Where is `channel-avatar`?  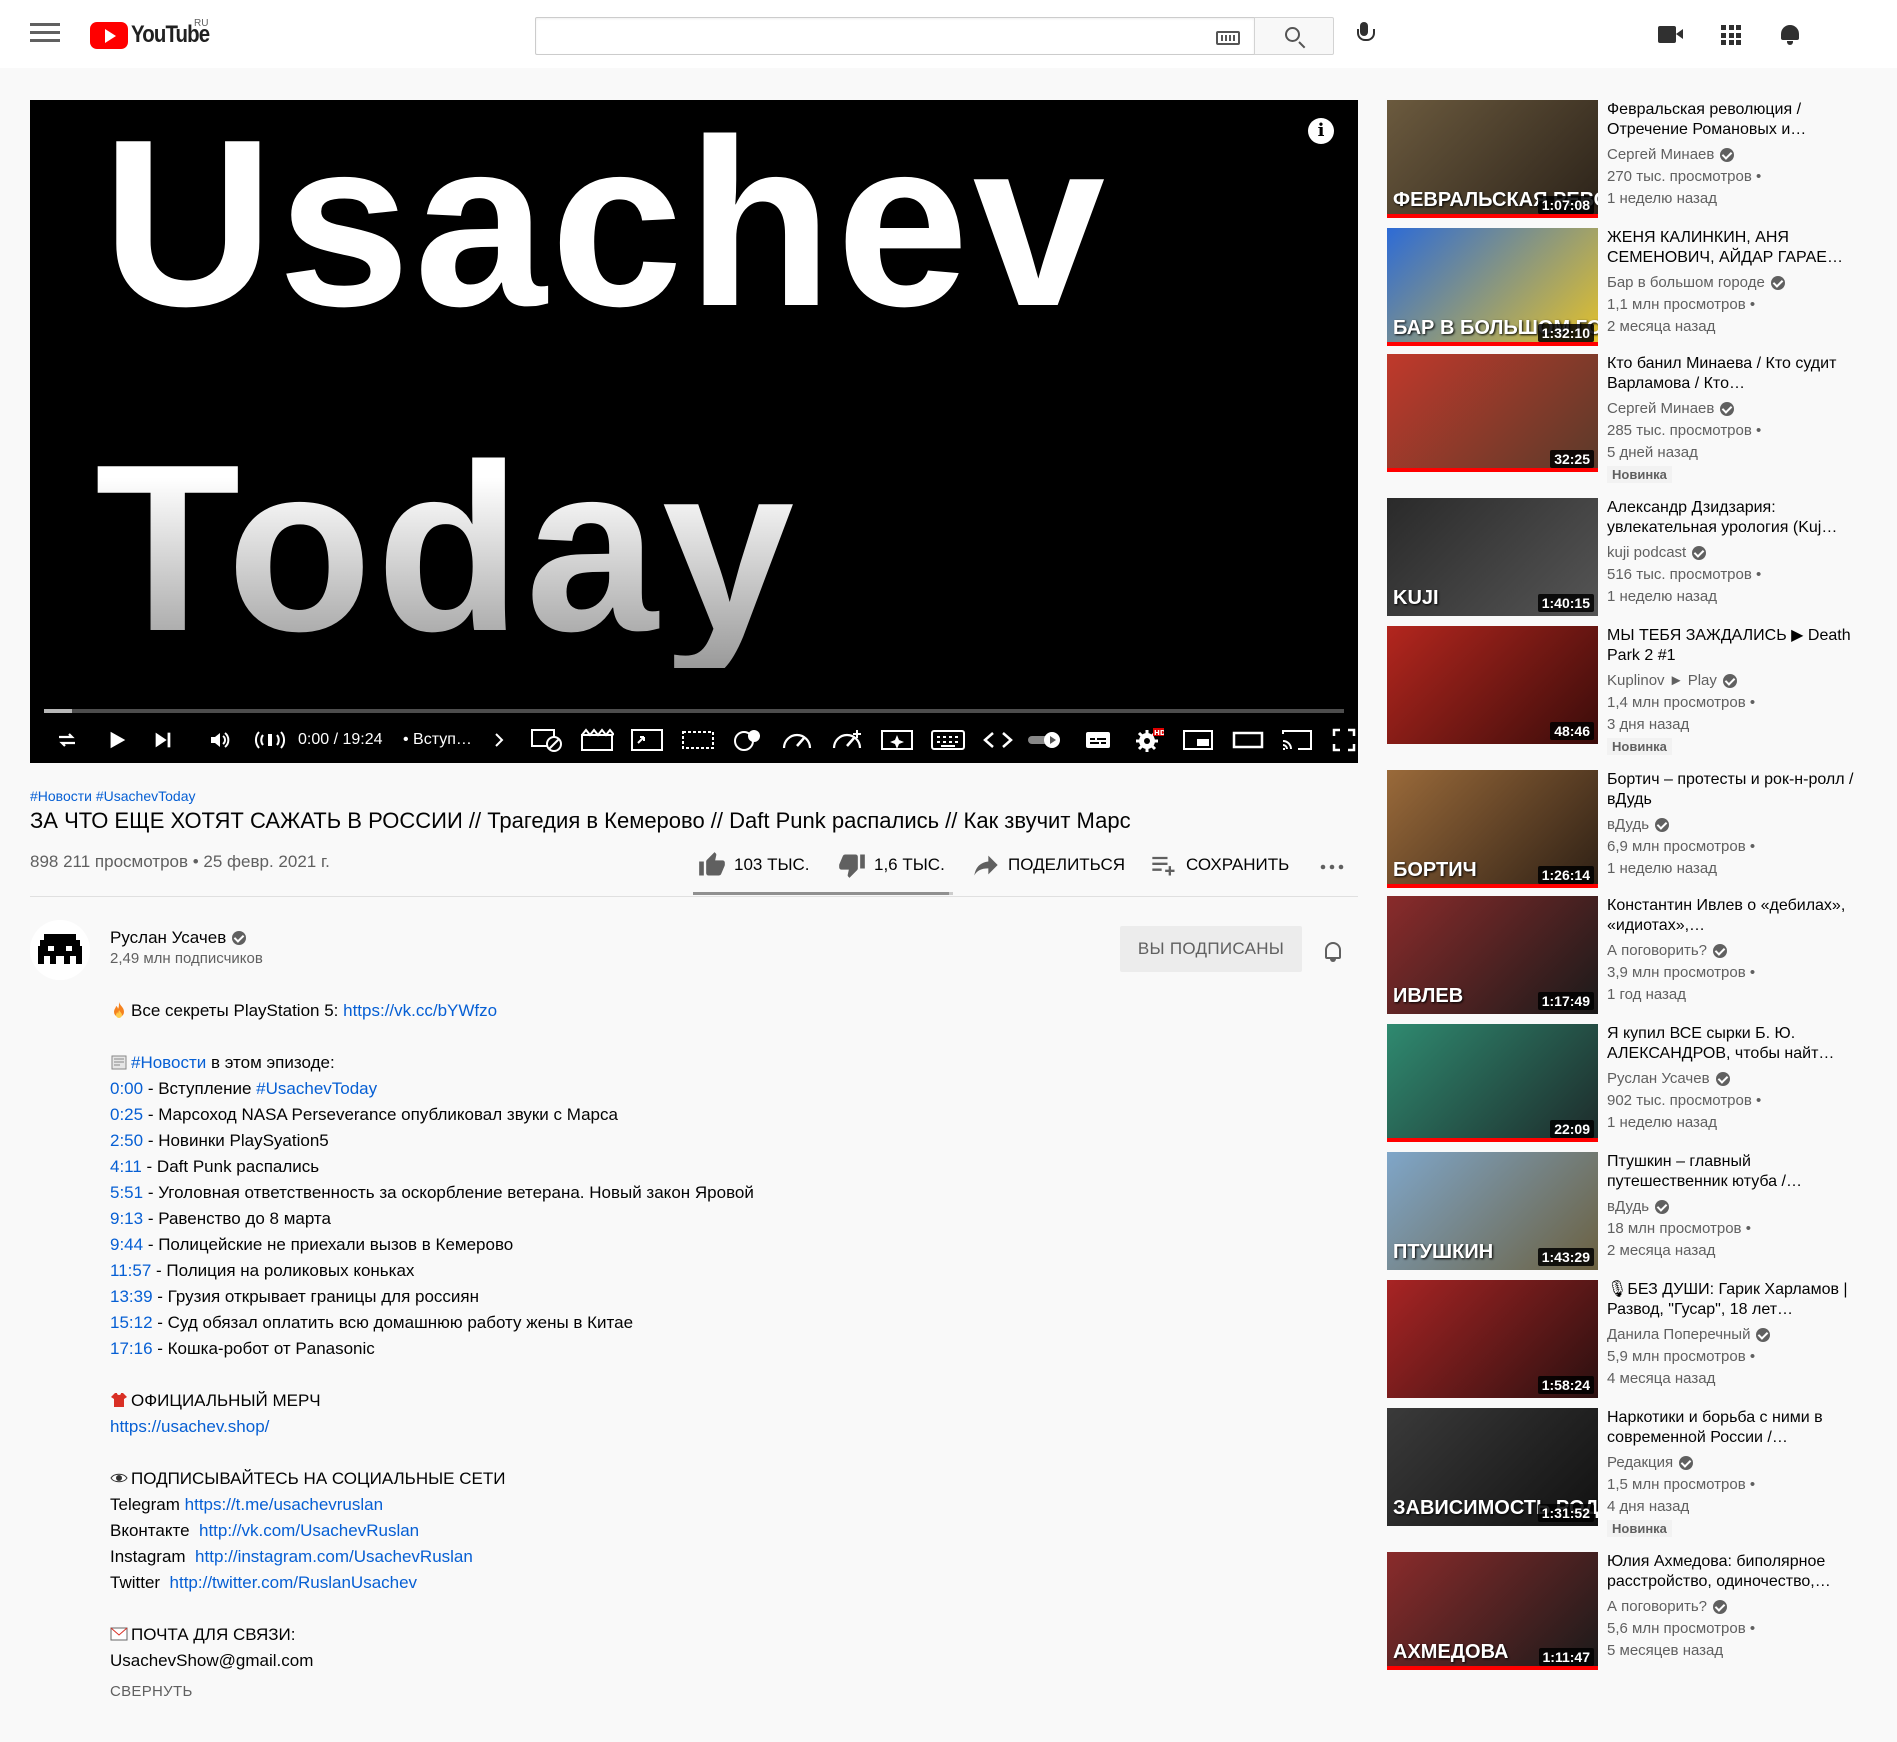
channel-avatar is located at coordinates (60, 950).